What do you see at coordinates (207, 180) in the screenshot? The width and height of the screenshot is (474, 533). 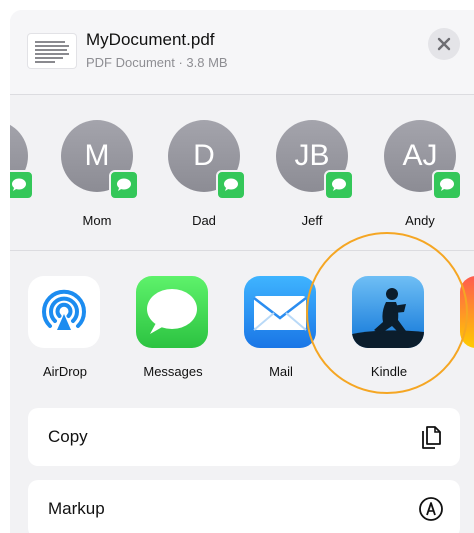 I see `person-item: D Dad` at bounding box center [207, 180].